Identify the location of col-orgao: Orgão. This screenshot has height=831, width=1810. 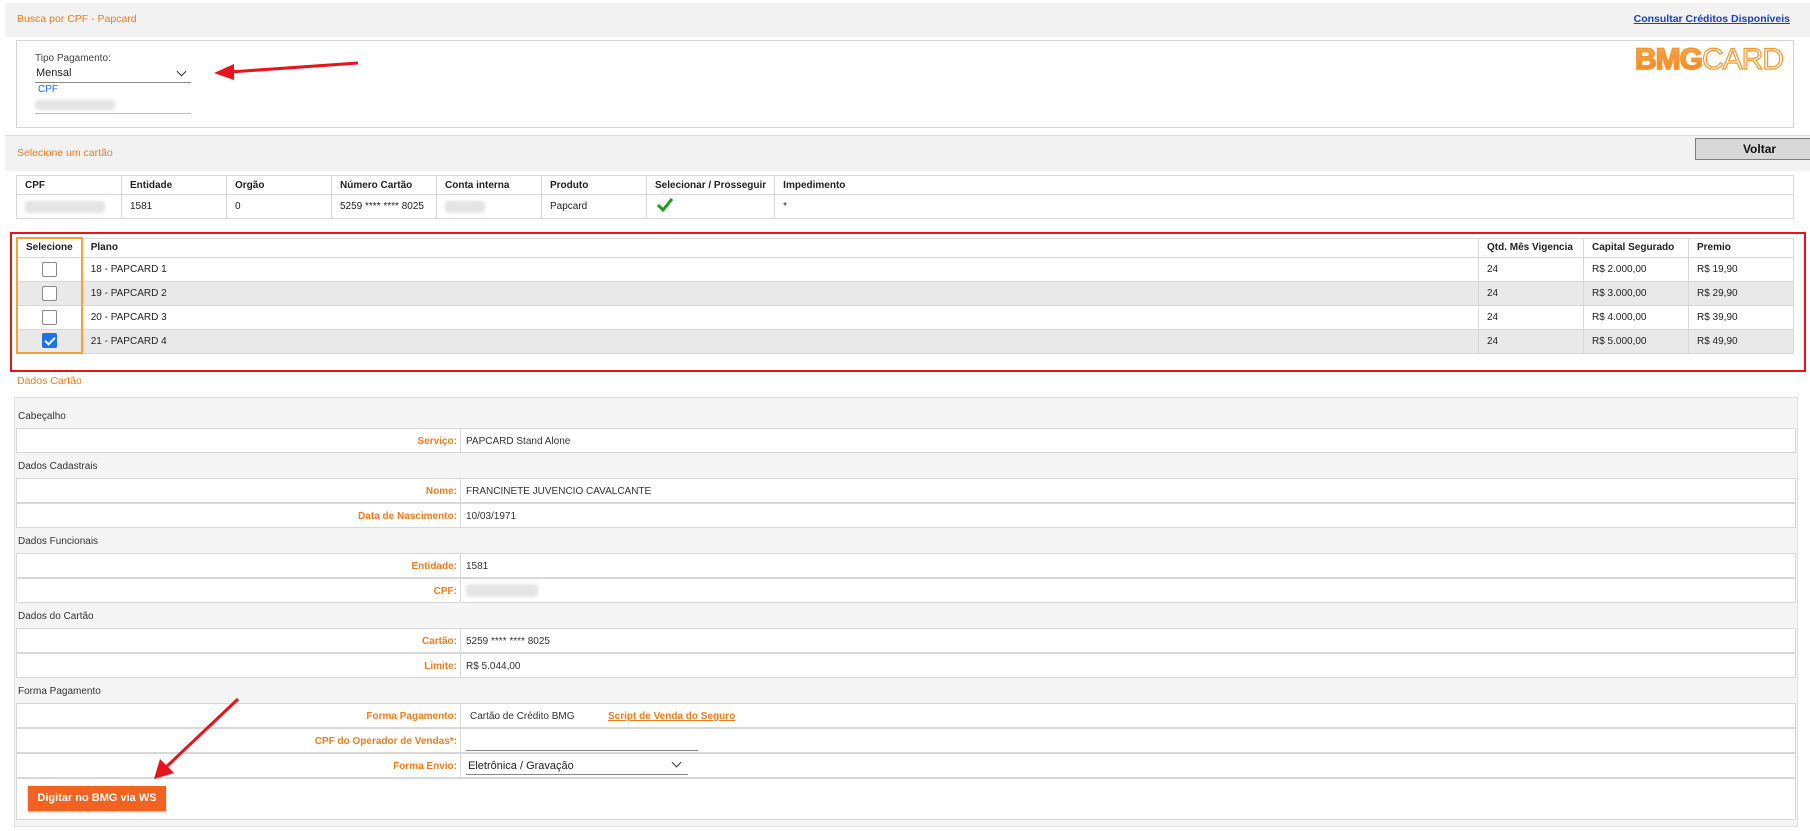
(279, 185).